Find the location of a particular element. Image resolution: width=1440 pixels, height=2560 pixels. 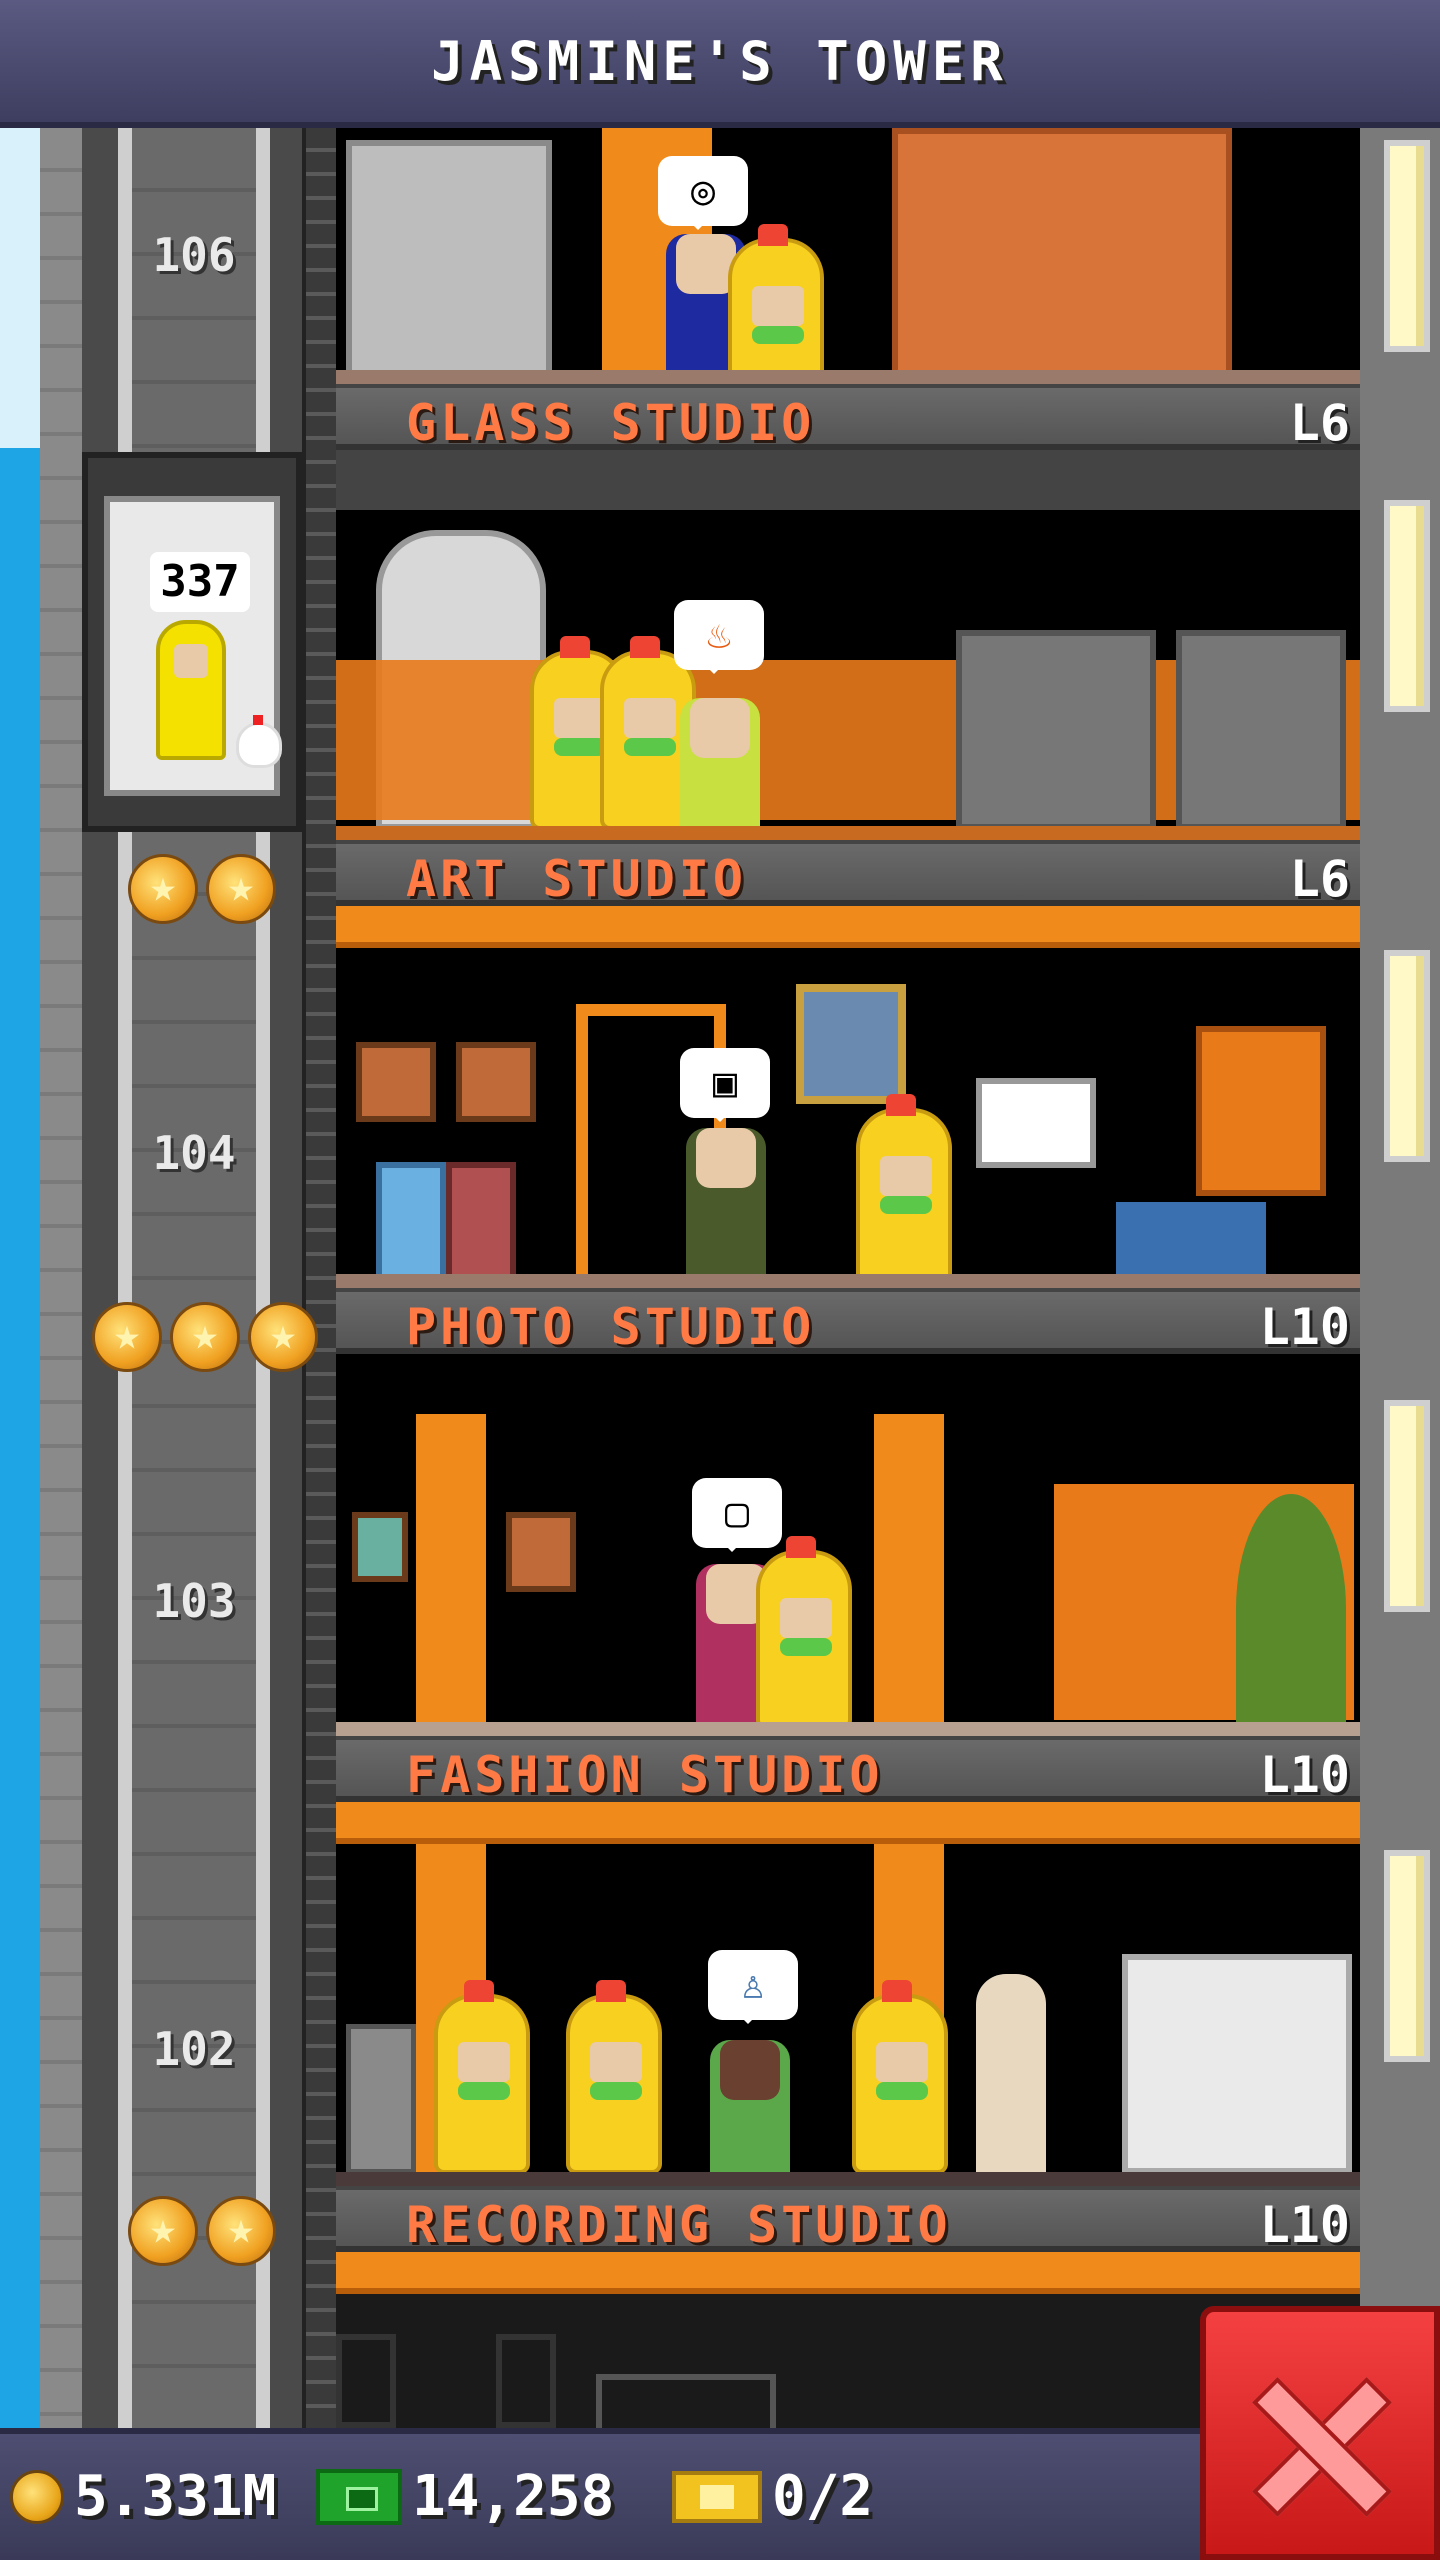

sky-background is located at coordinates (20, 1278).